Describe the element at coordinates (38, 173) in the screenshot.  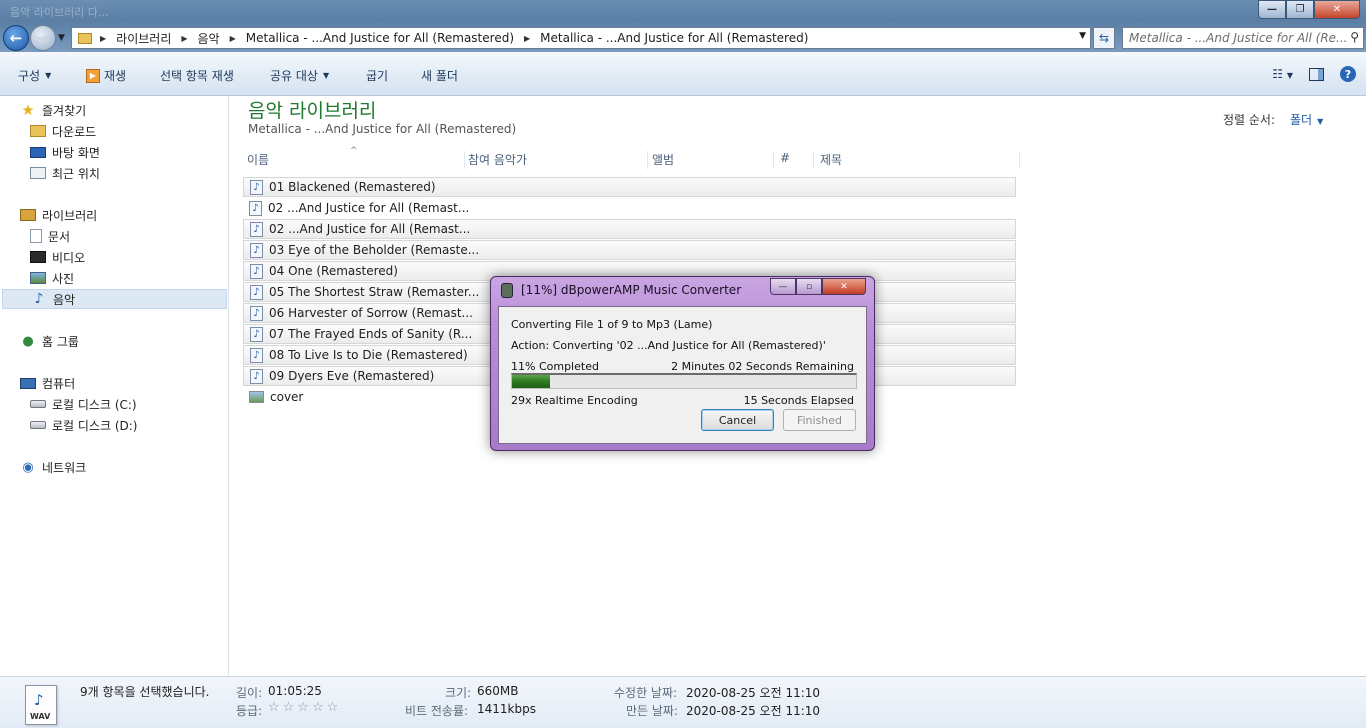
I see `recent-places-icon` at that location.